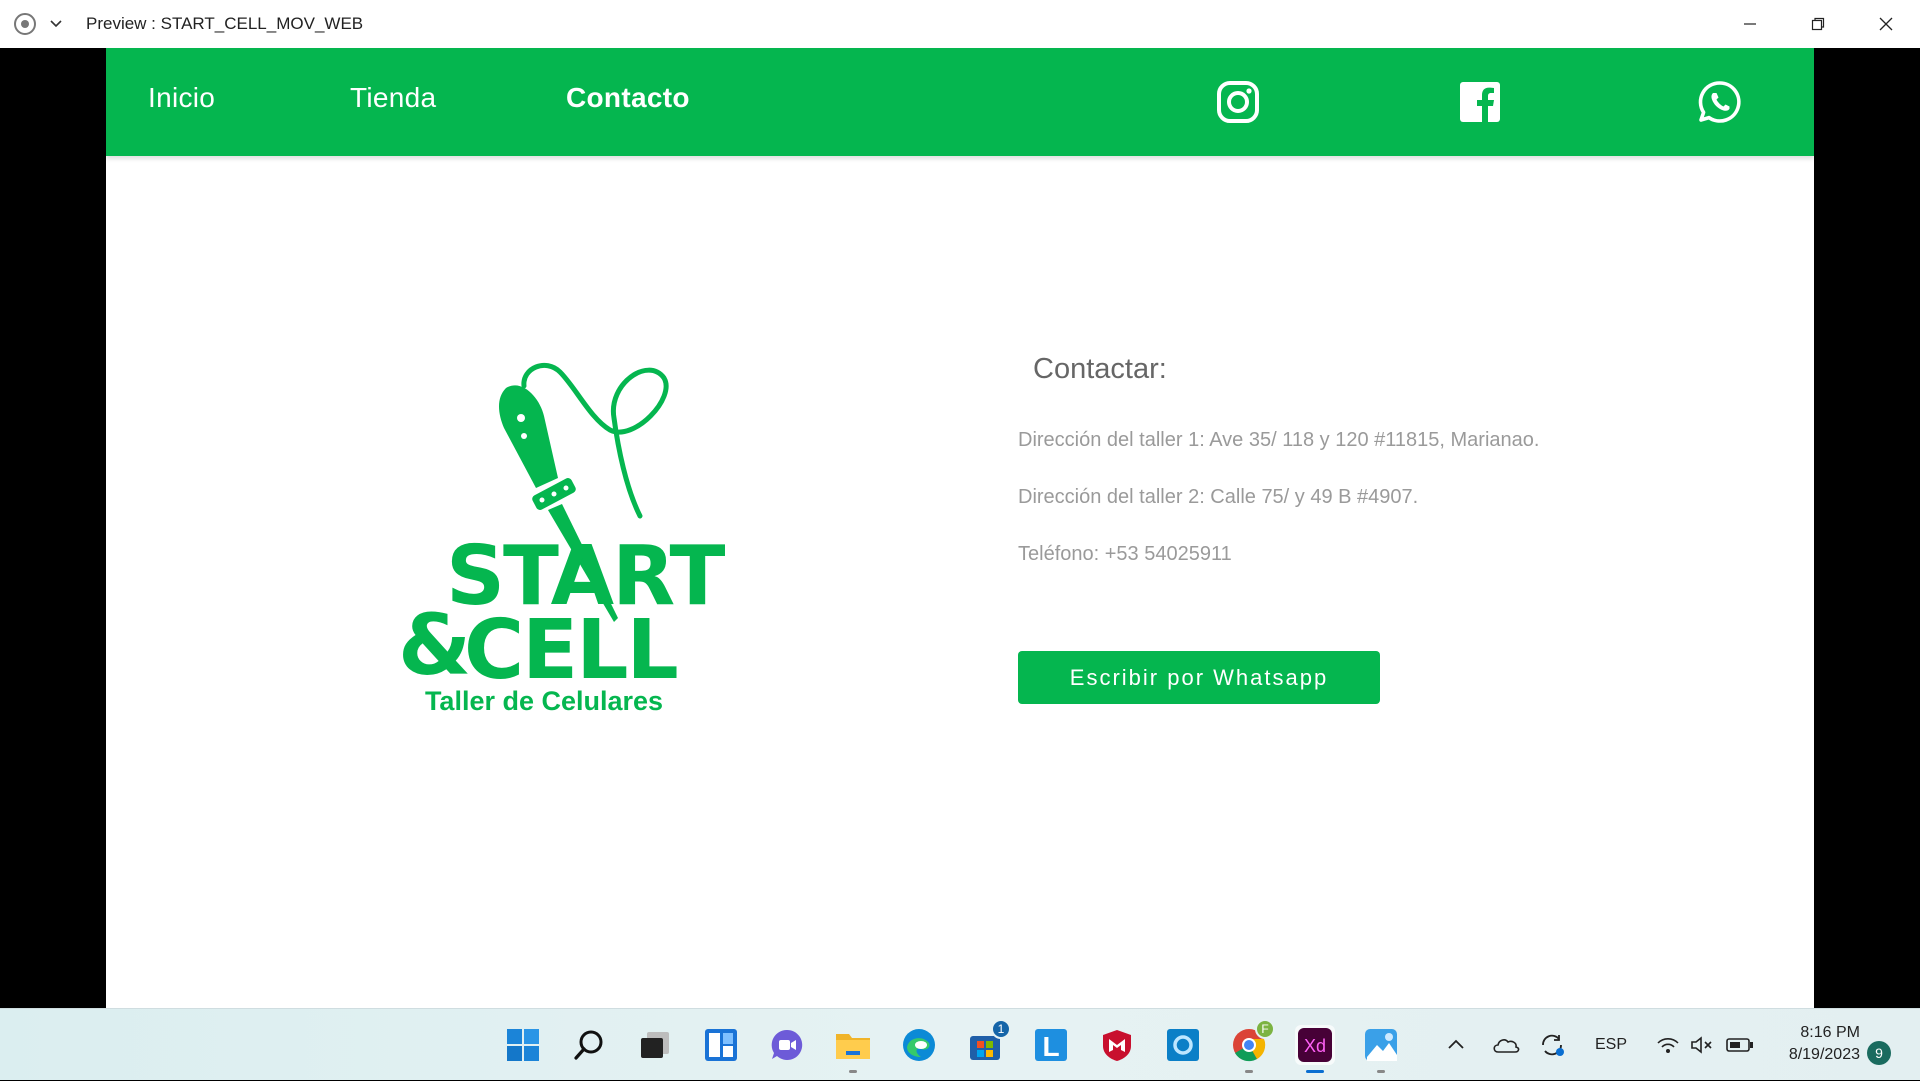 Image resolution: width=1920 pixels, height=1081 pixels. Describe the element at coordinates (1830, 1032) in the screenshot. I see `clock-time: 8:16 PM` at that location.